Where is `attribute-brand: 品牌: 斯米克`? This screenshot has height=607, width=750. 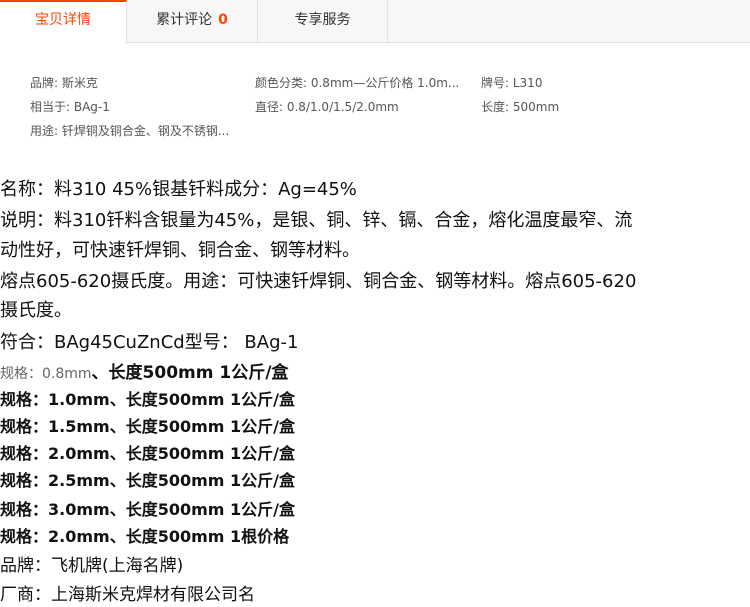
attribute-brand: 品牌: 斯米克 is located at coordinates (64, 83).